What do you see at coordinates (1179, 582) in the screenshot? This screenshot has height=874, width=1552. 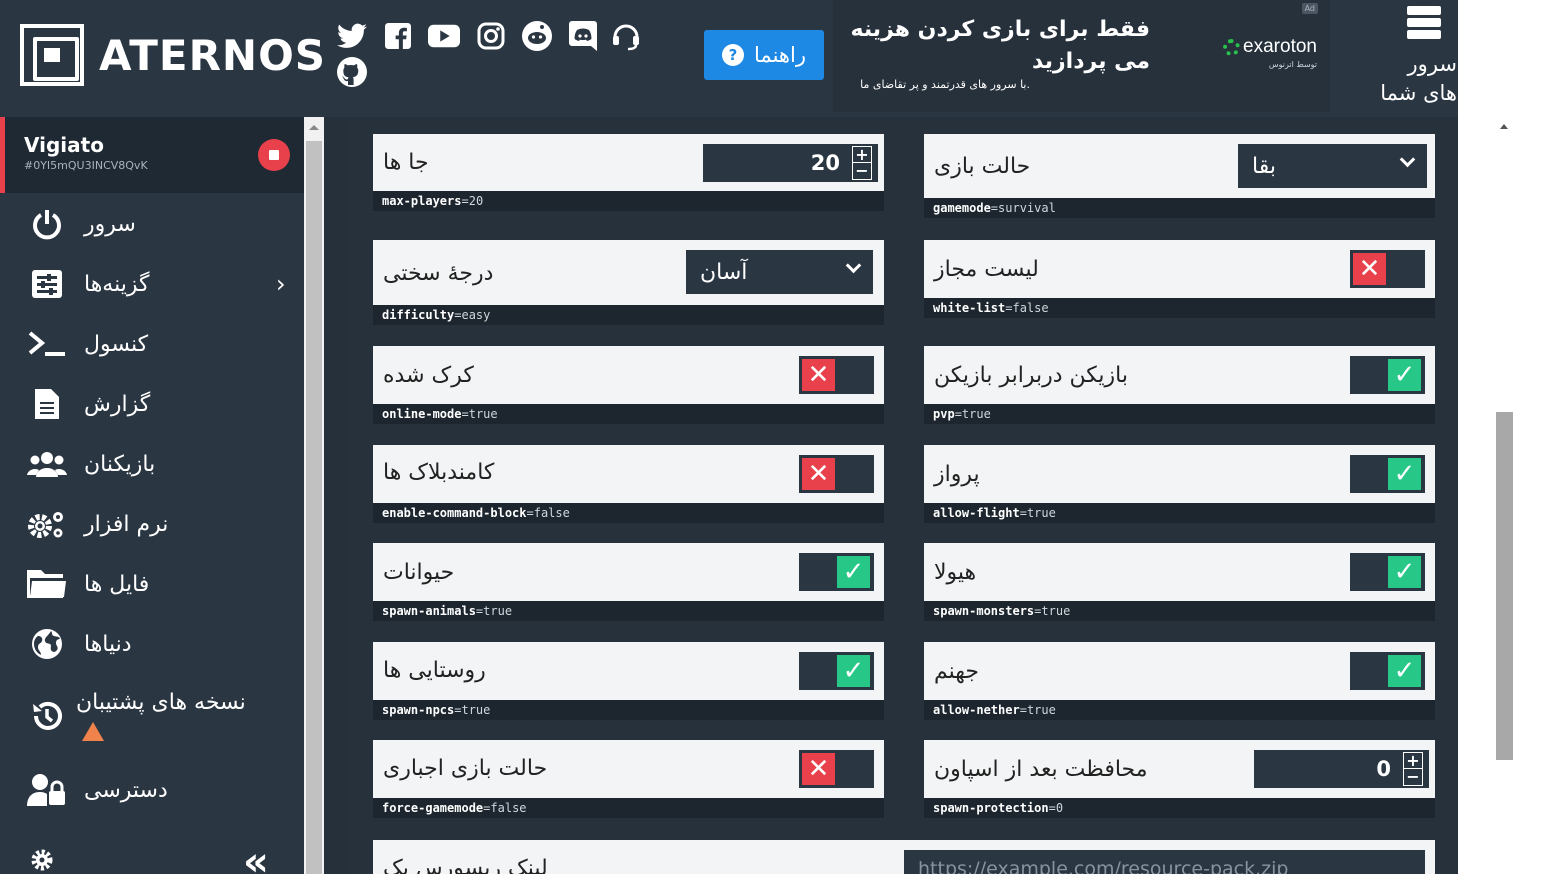 I see `option-spawn-monsters: هیولا ✓ spawn-monsters=true` at bounding box center [1179, 582].